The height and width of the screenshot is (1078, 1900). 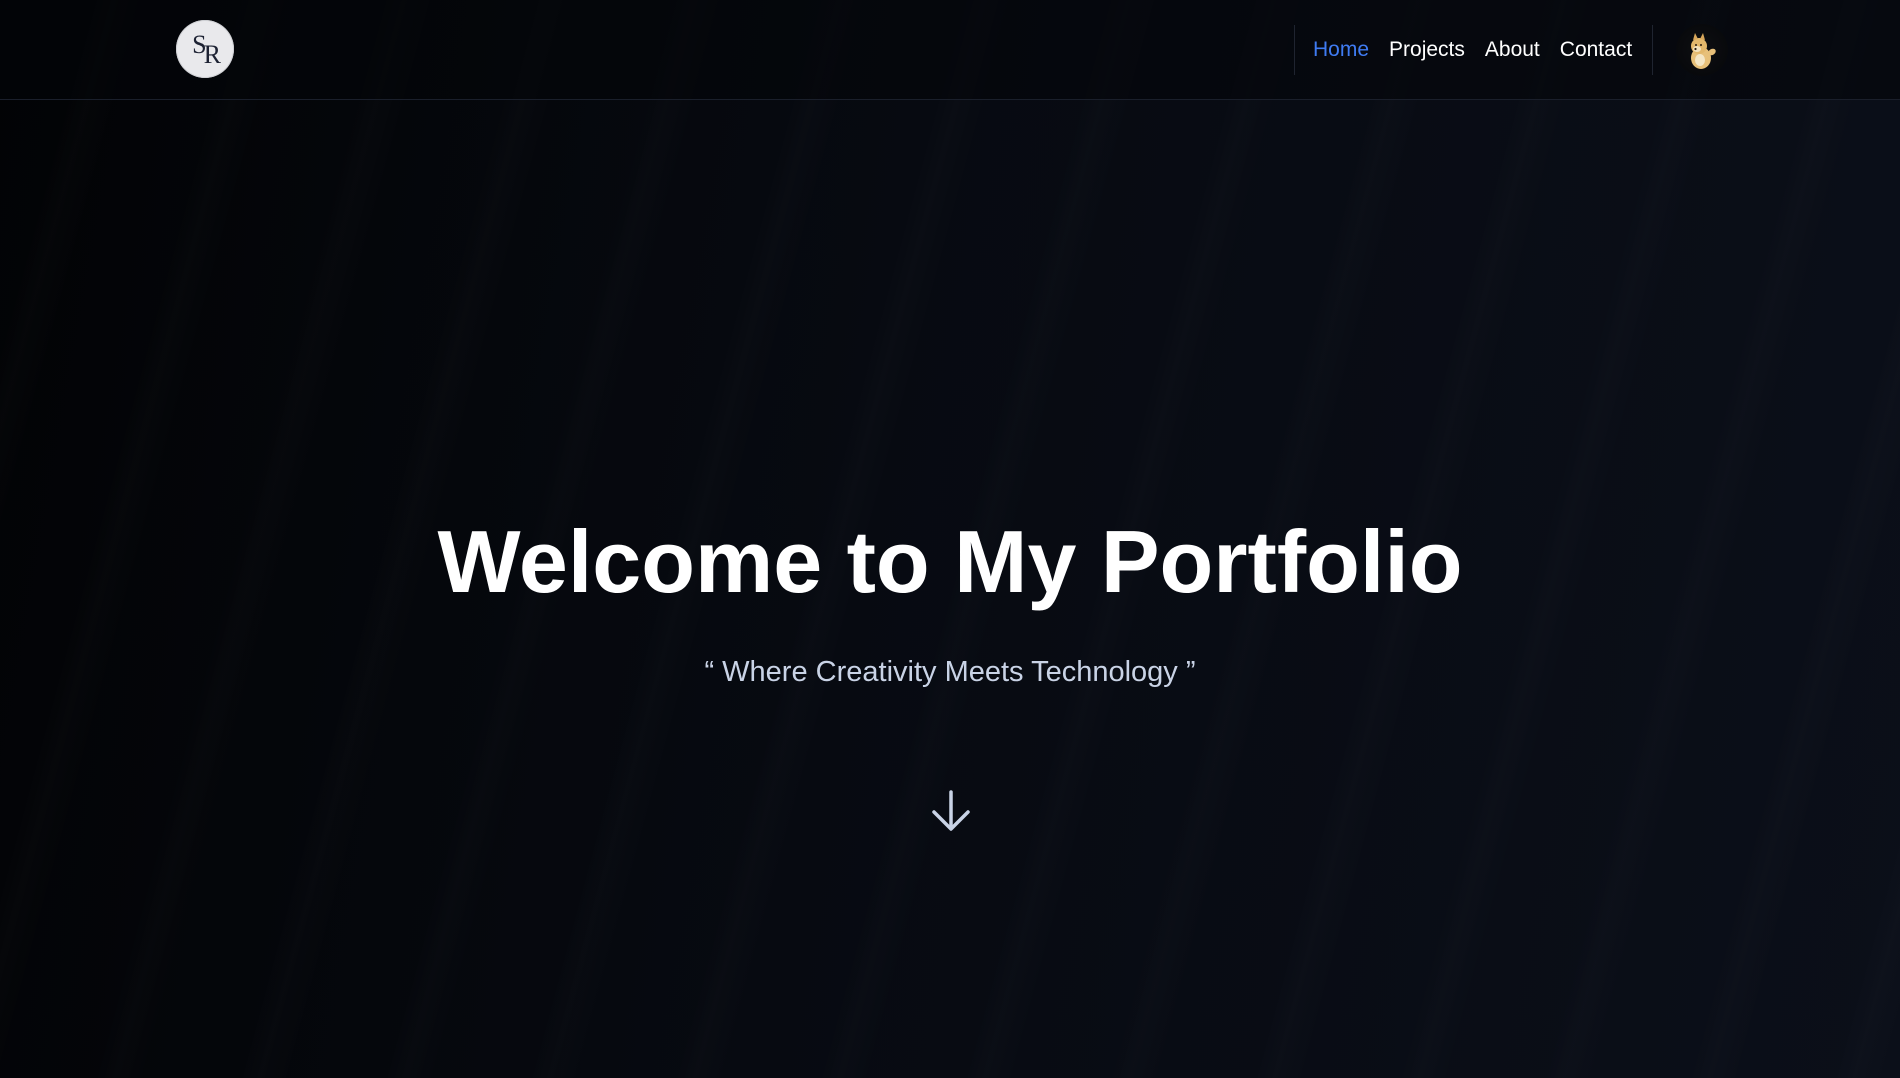 I want to click on nav-link-projects: Projects, so click(x=1427, y=50).